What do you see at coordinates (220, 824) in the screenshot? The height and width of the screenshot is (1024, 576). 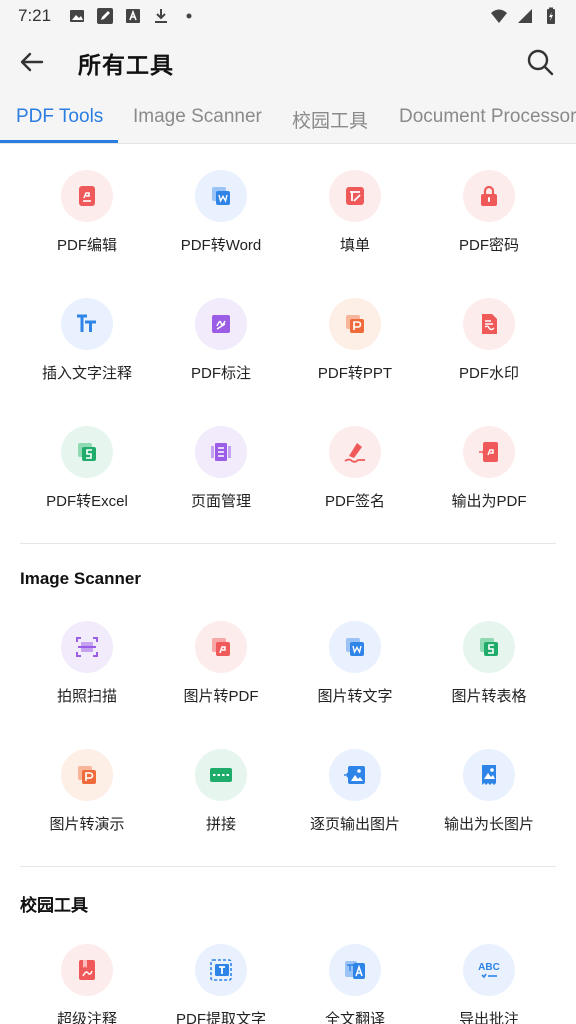 I see `tool-label: 拼接` at bounding box center [220, 824].